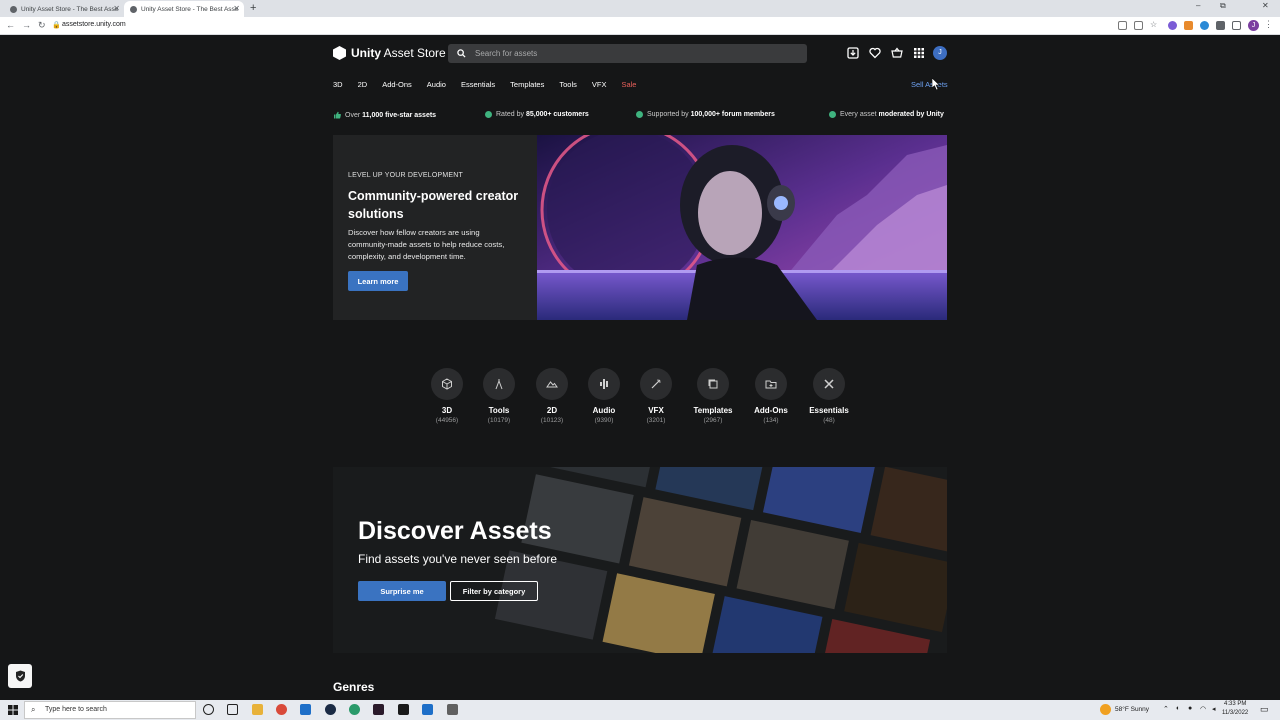  Describe the element at coordinates (1138, 25) in the screenshot. I see `share-icon` at that location.